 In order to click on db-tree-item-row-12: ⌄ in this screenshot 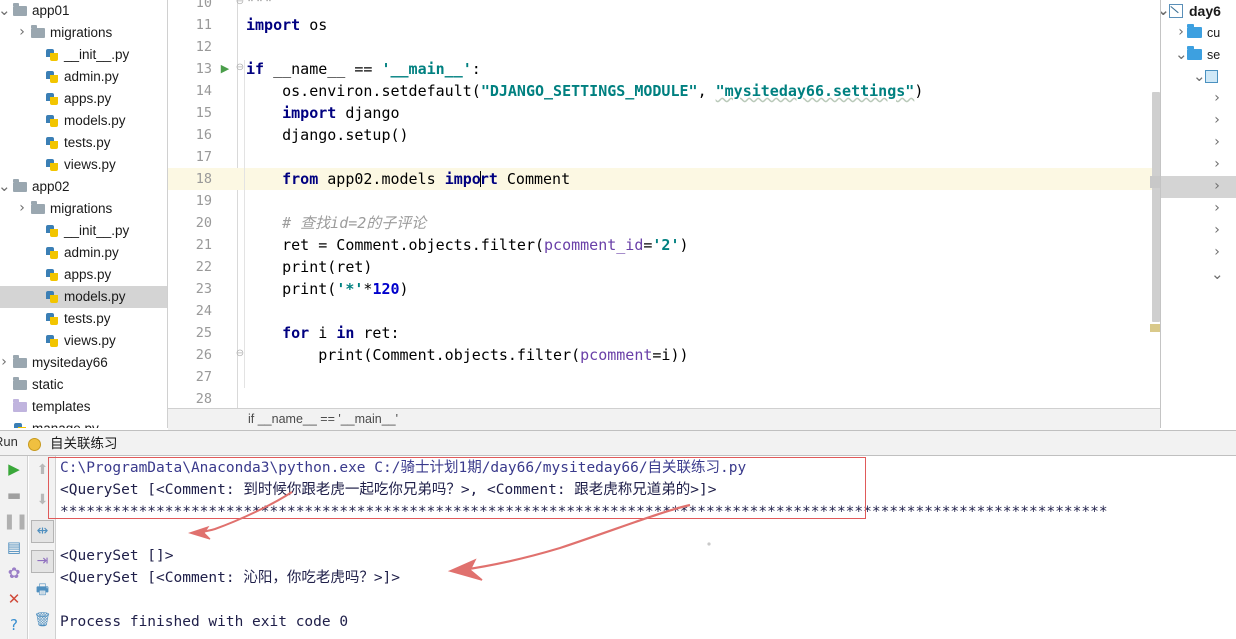, I will do `click(1198, 275)`.